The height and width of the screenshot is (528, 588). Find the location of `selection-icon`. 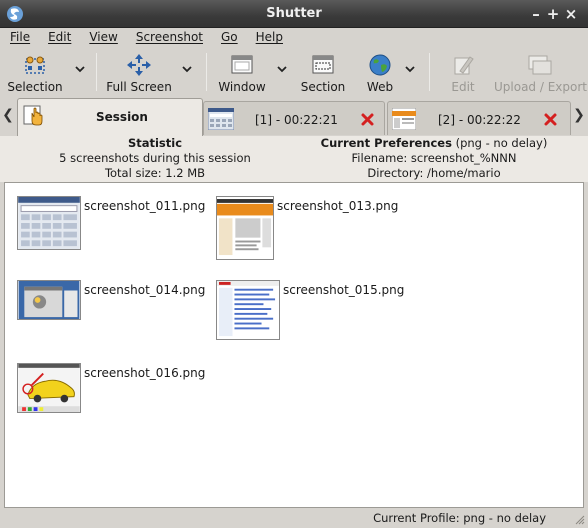

selection-icon is located at coordinates (35, 65).